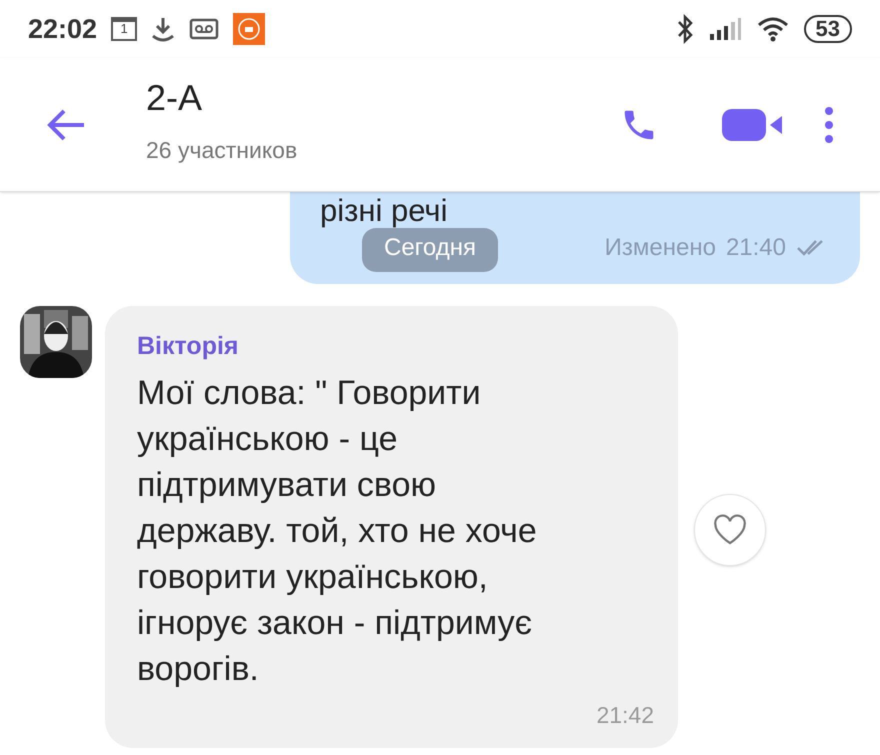  What do you see at coordinates (222, 151) in the screenshot?
I see `participants-count: 26 участников` at bounding box center [222, 151].